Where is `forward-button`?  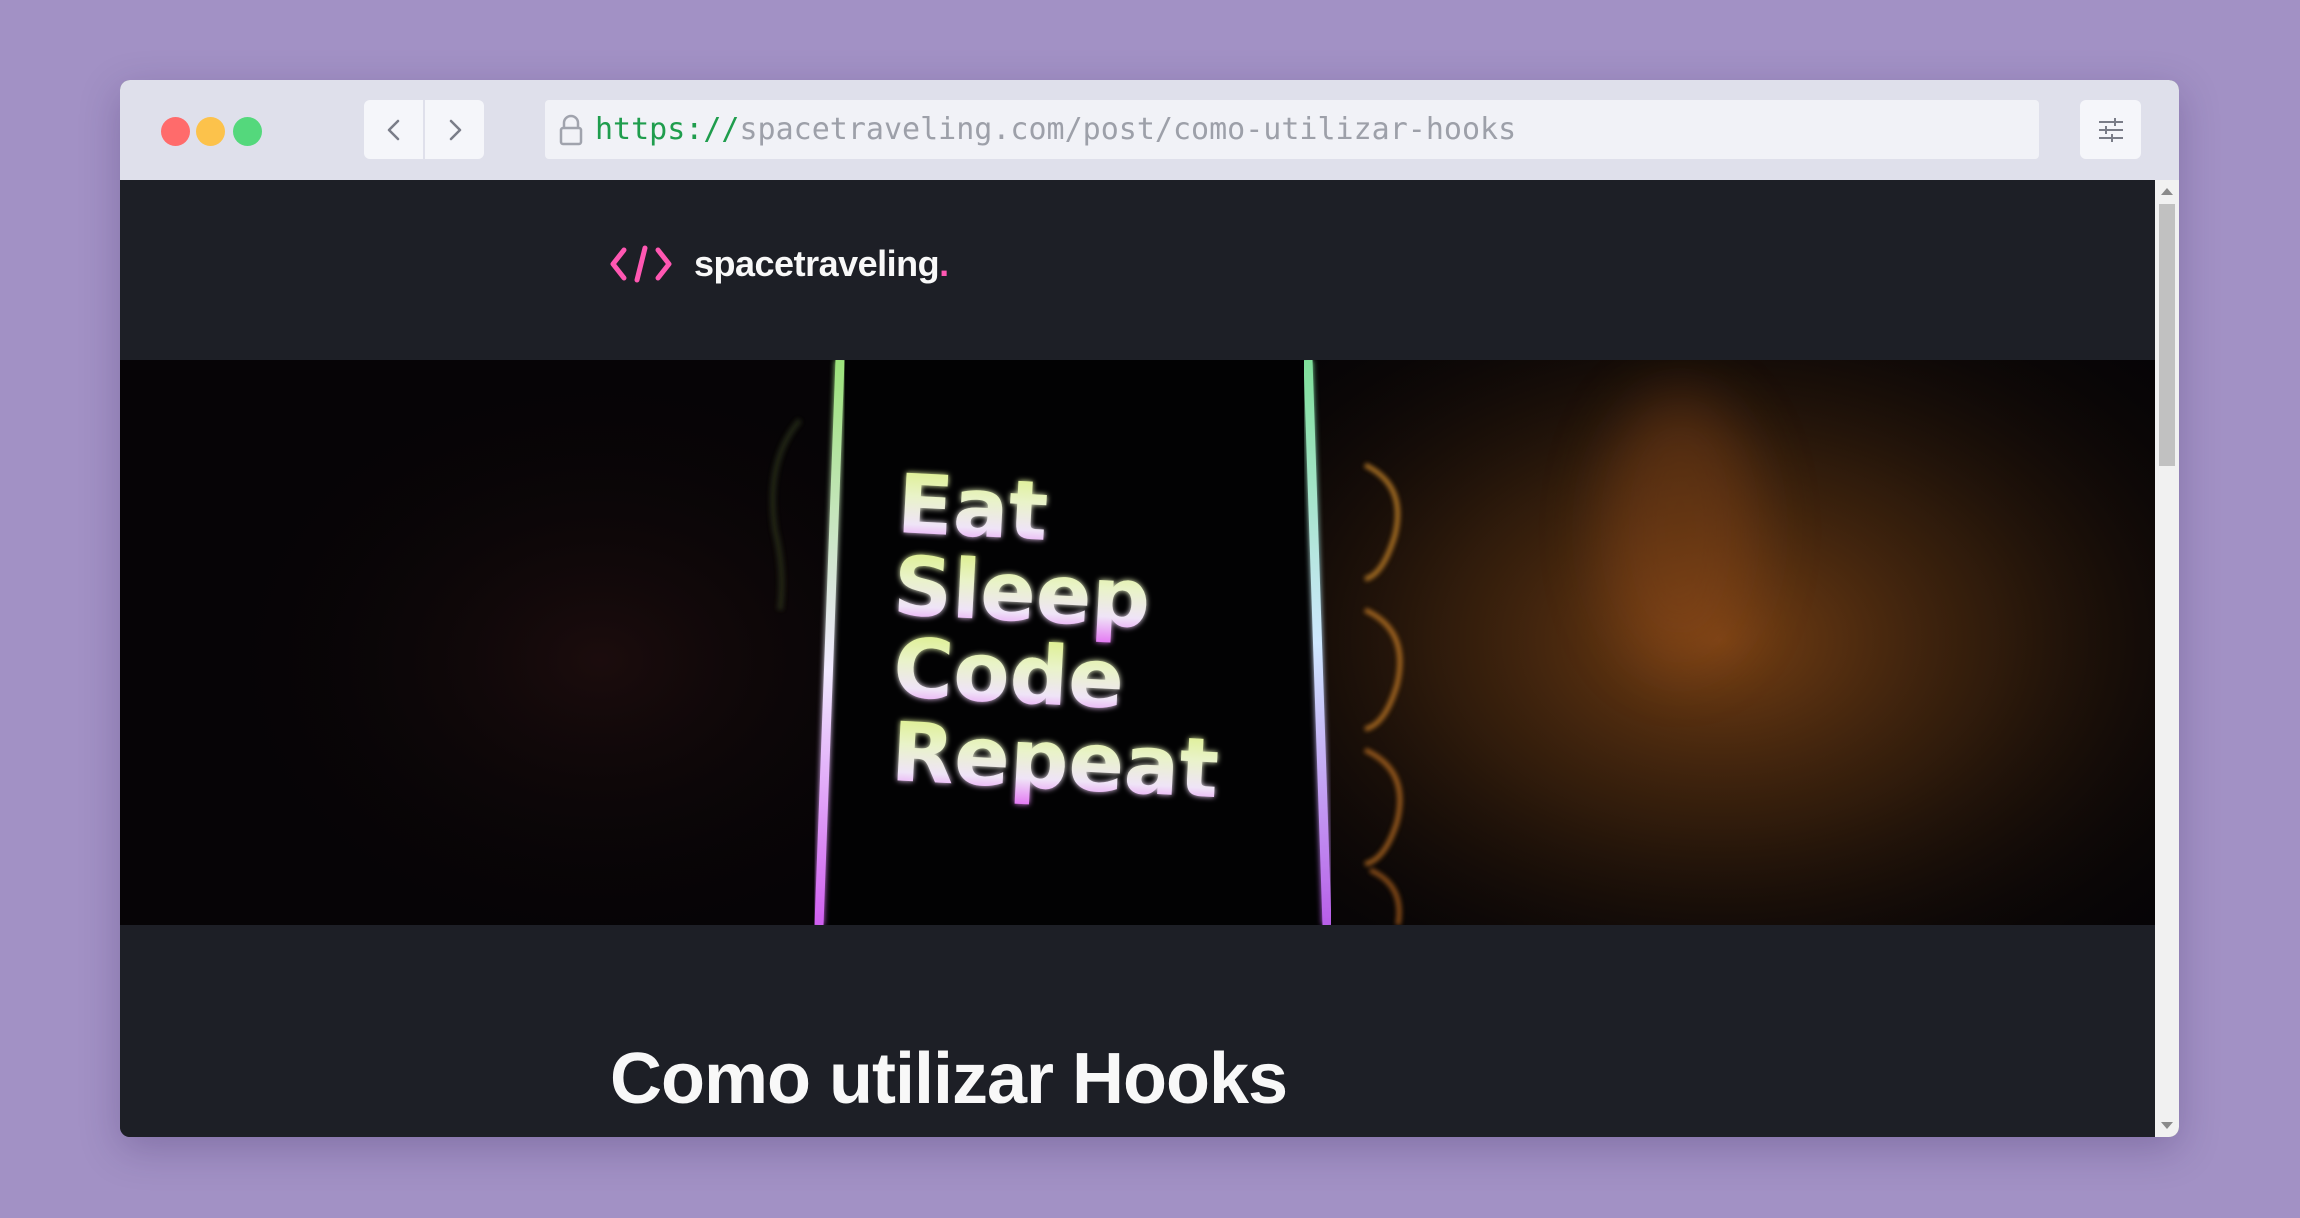 forward-button is located at coordinates (454, 129).